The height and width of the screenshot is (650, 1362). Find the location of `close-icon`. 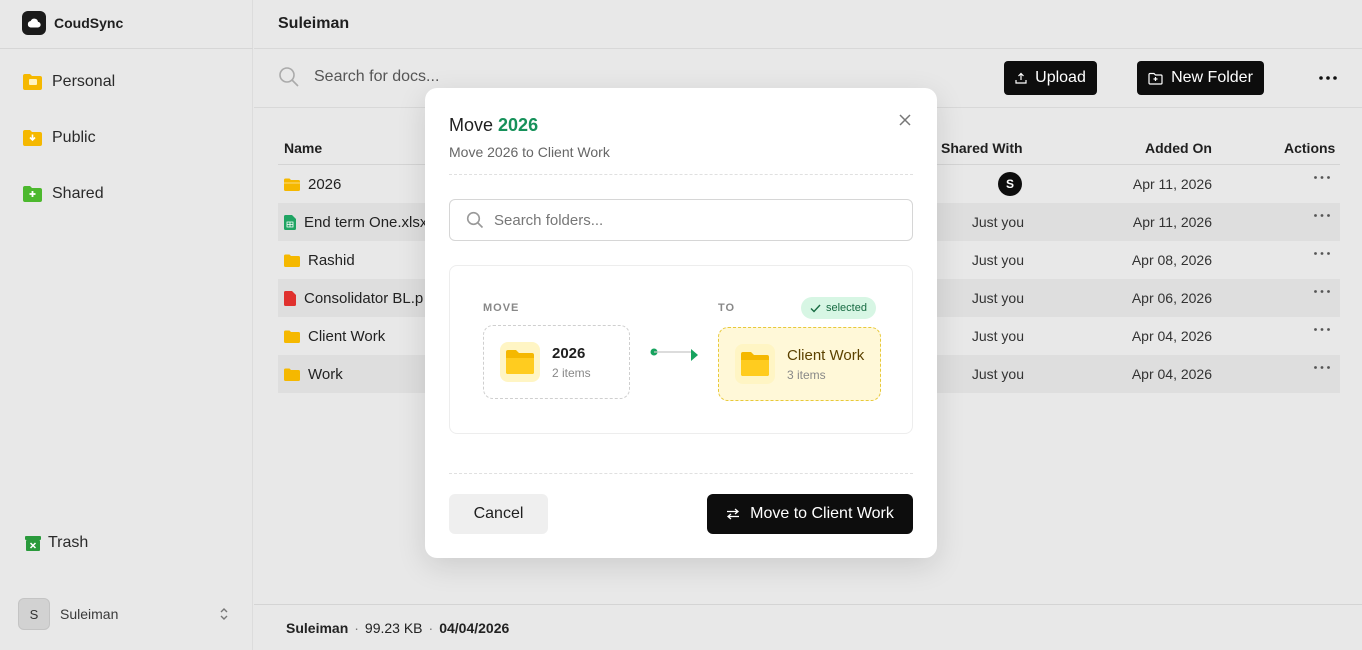

close-icon is located at coordinates (905, 120).